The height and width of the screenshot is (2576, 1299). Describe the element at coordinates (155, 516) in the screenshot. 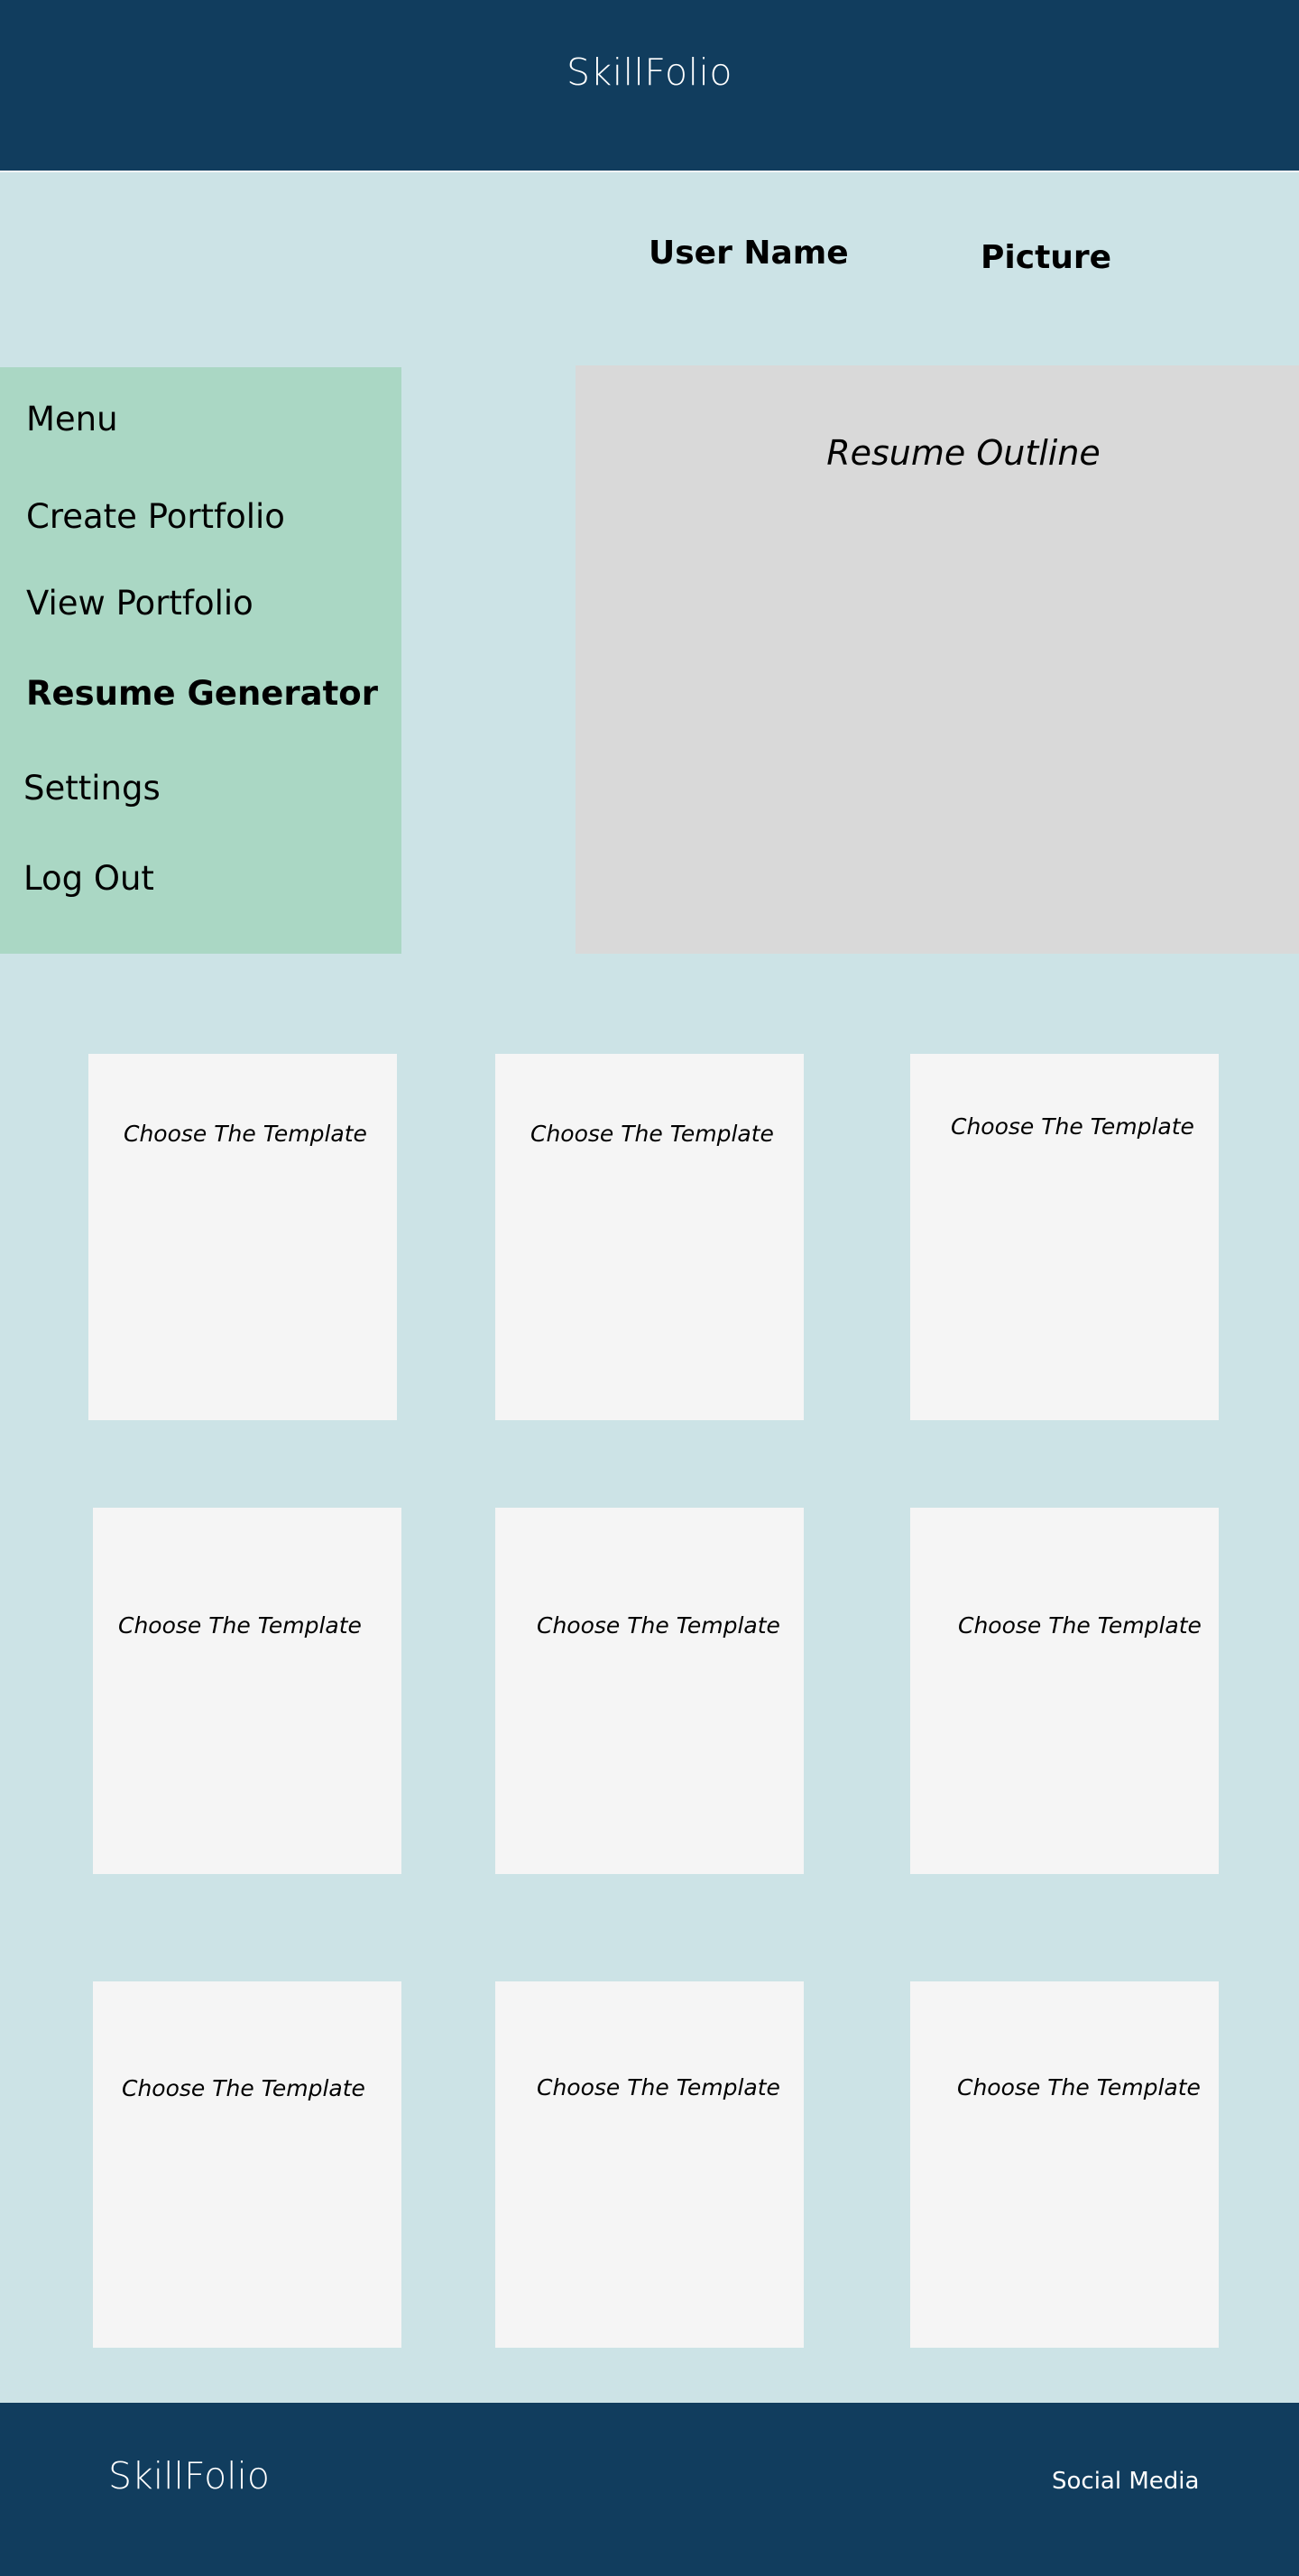

I see `menu-item-create-portfolio: Create Portfolio` at that location.